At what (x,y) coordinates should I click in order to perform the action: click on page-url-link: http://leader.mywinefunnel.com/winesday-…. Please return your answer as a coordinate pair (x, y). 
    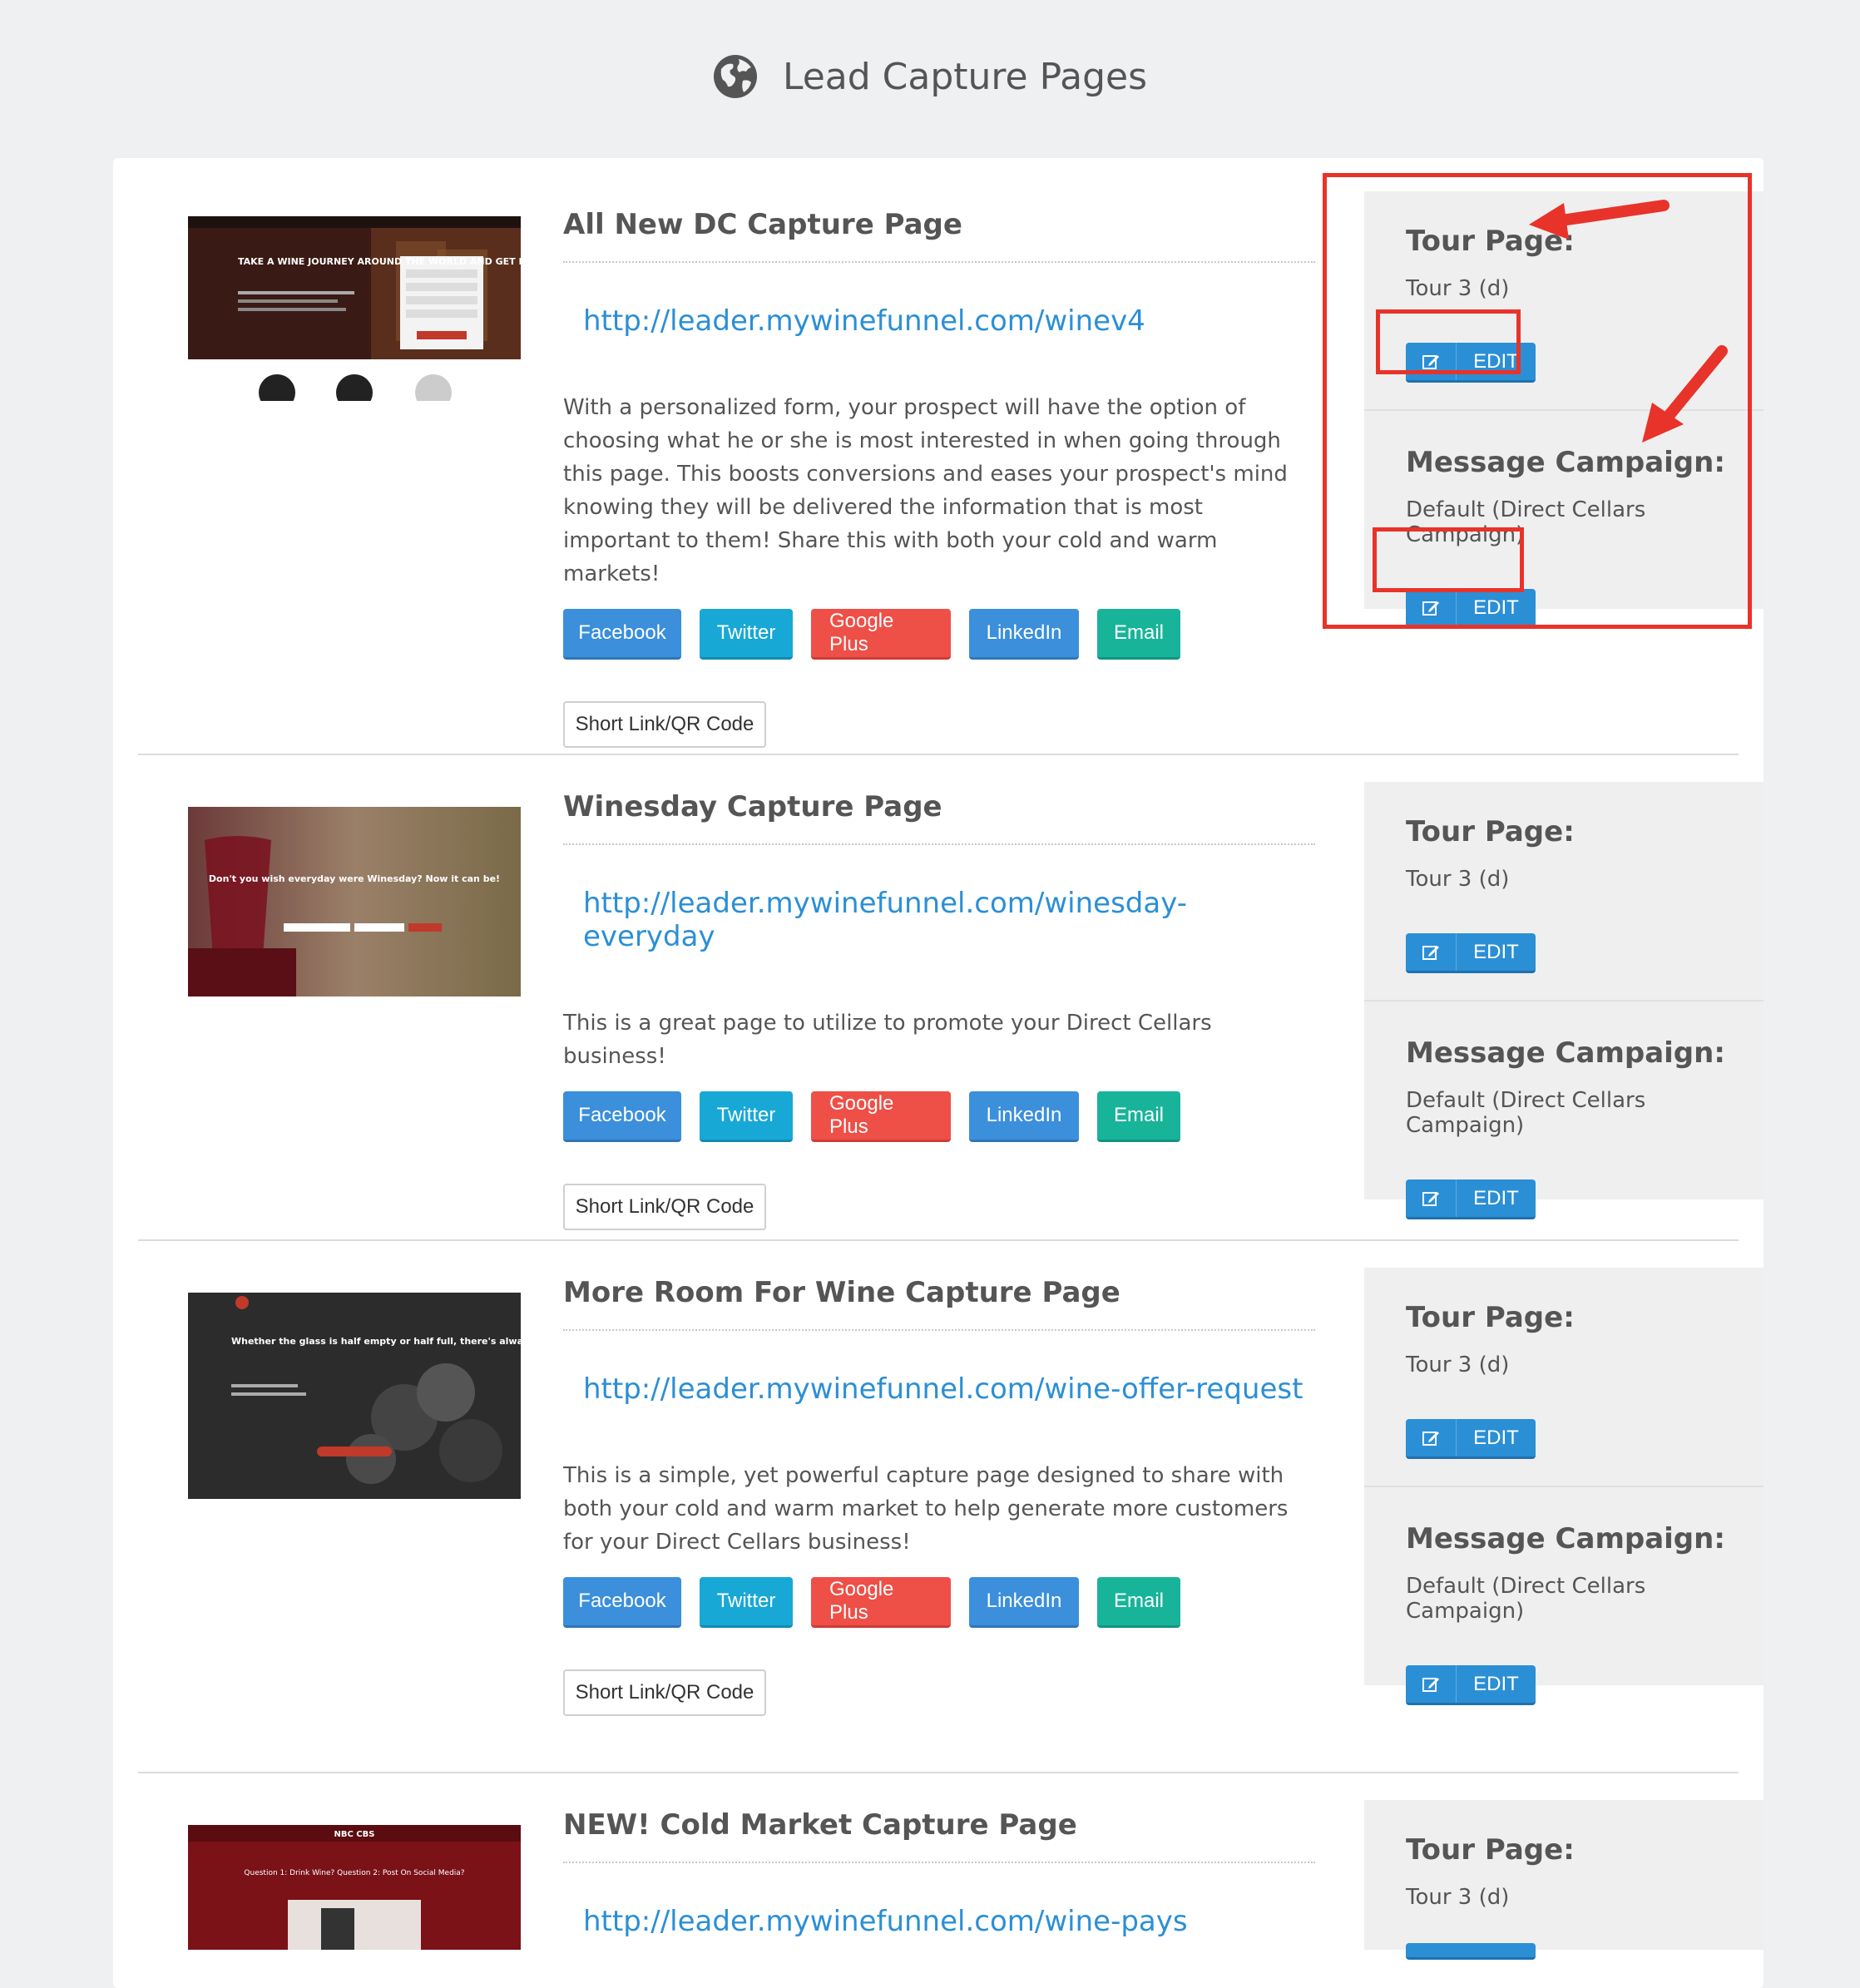
    Looking at the image, I should click on (949, 920).